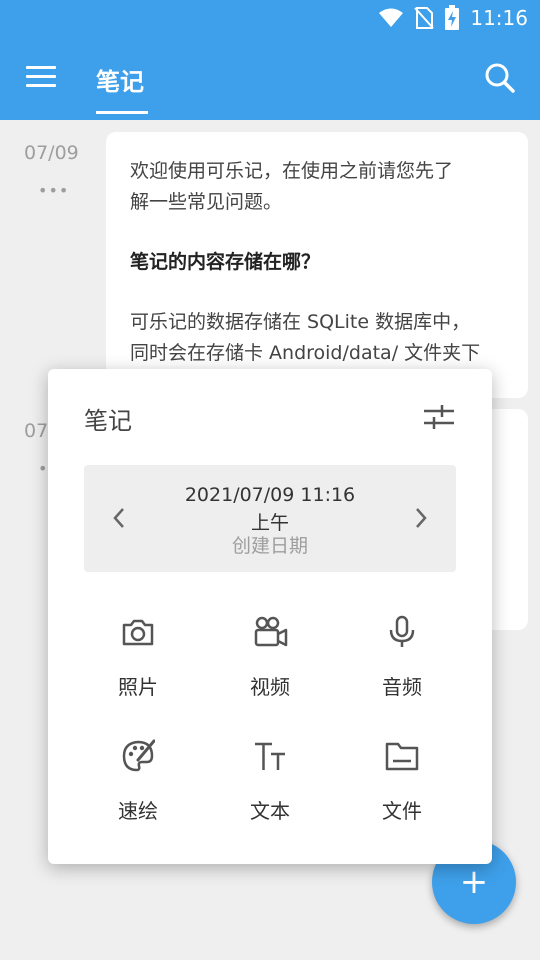  What do you see at coordinates (271, 631) in the screenshot?
I see `video-camera-icon` at bounding box center [271, 631].